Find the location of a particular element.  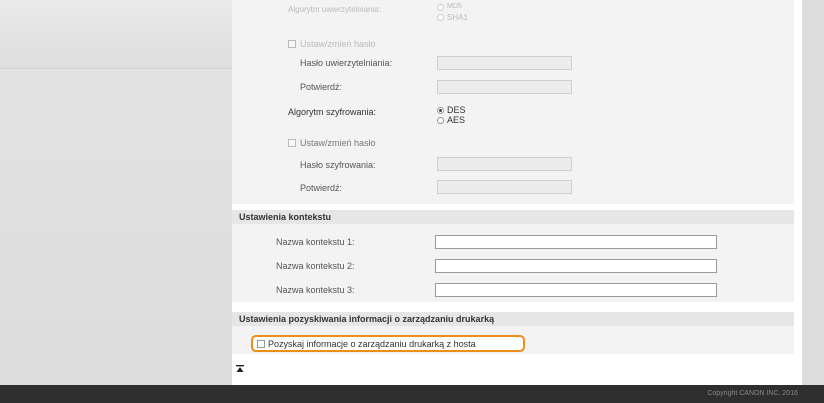

auth-sha1-label: SHA1 is located at coordinates (457, 17).